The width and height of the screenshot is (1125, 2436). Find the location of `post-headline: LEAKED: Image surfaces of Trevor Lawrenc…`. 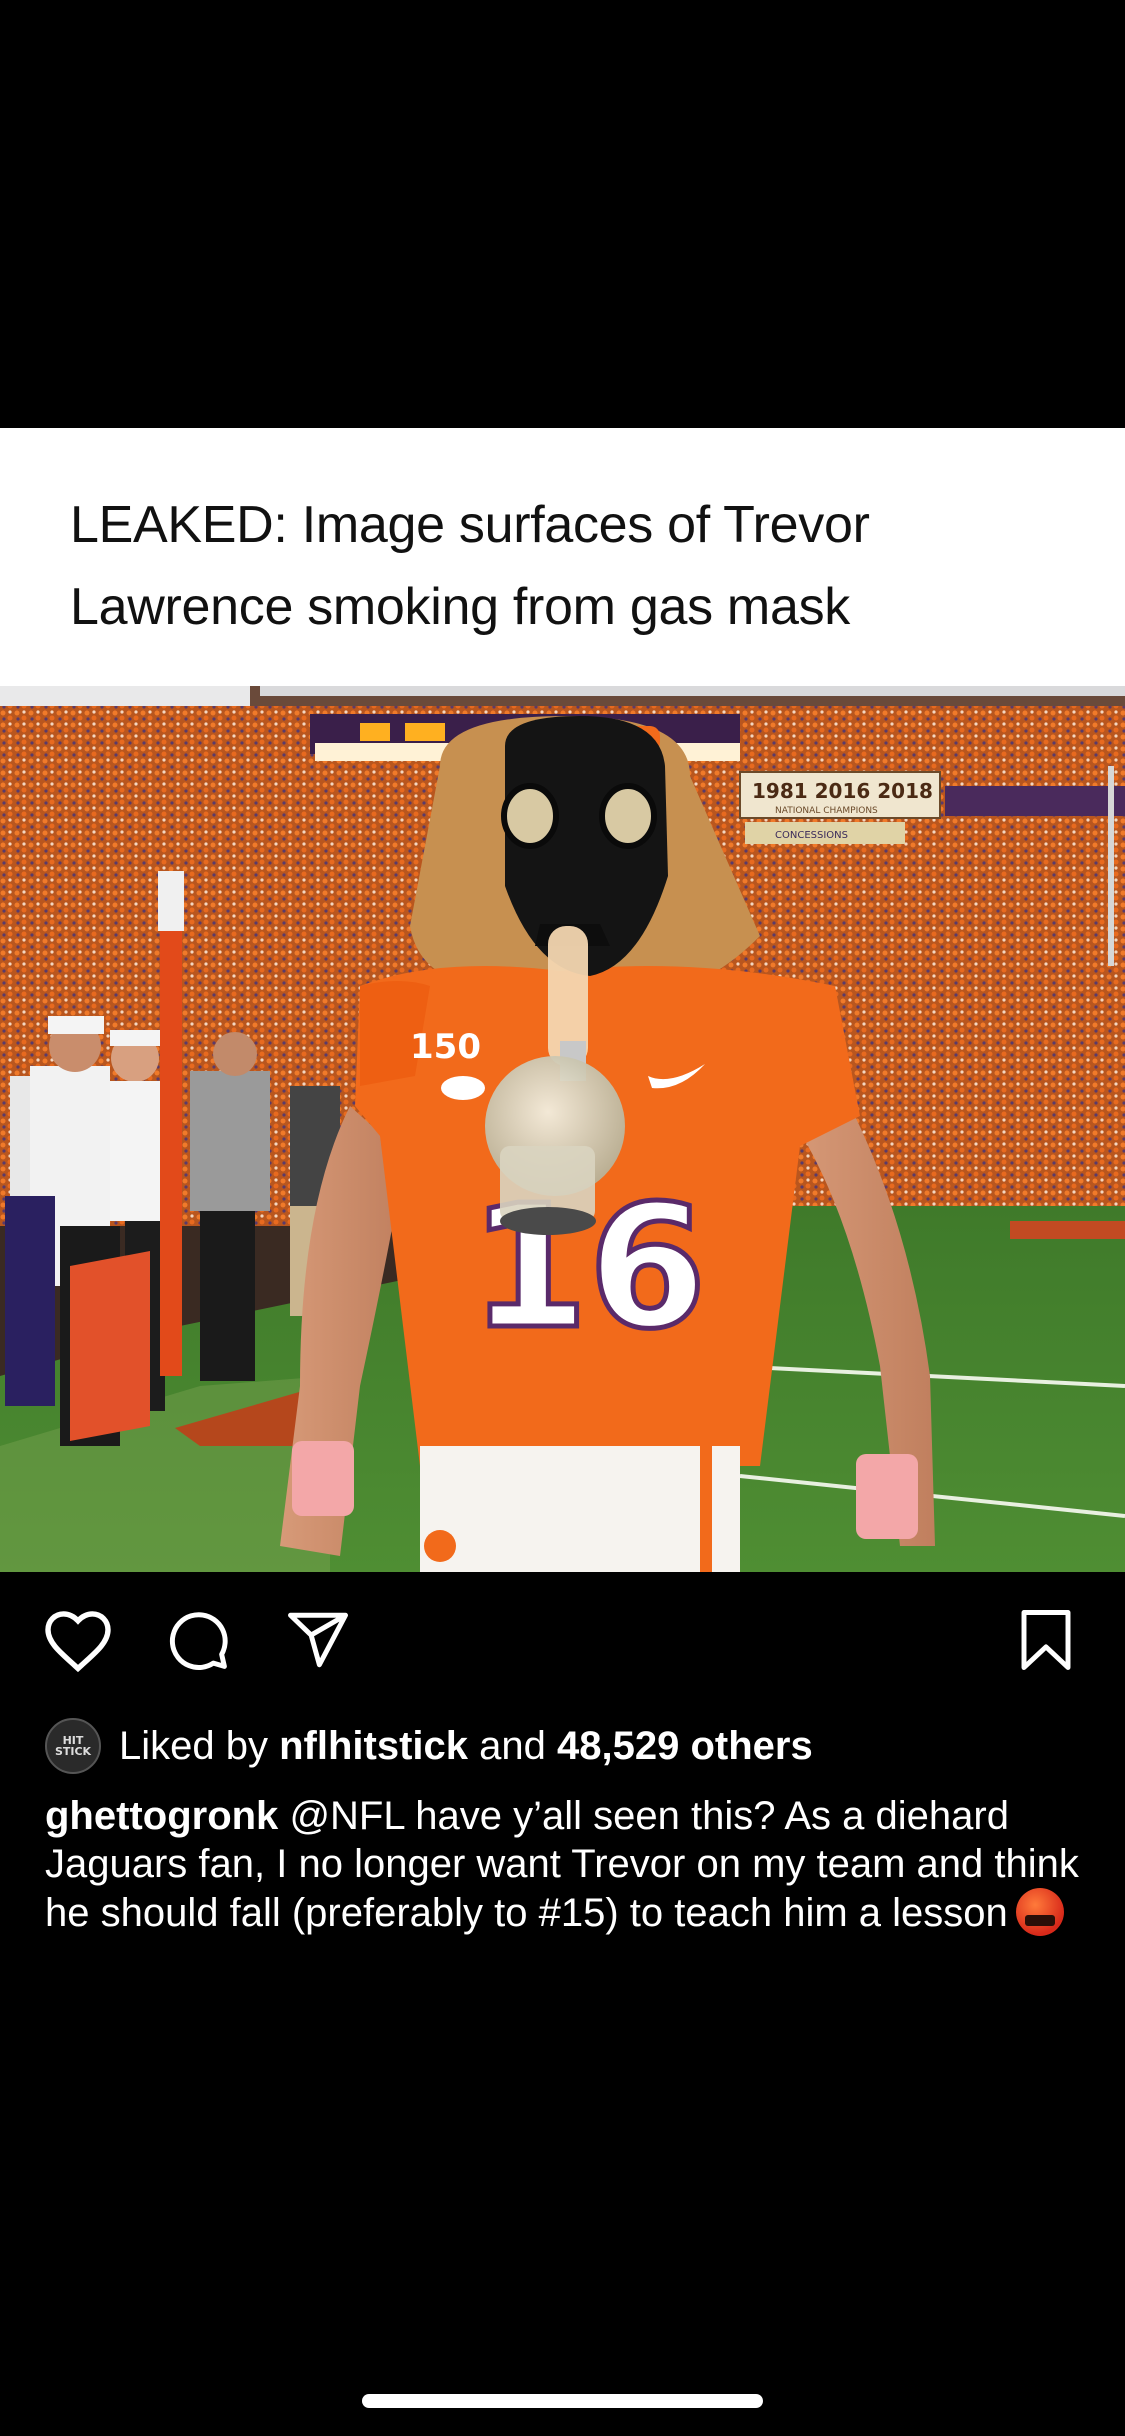

post-headline: LEAKED: Image surfaces of Trevor Lawrenc… is located at coordinates (470, 566).